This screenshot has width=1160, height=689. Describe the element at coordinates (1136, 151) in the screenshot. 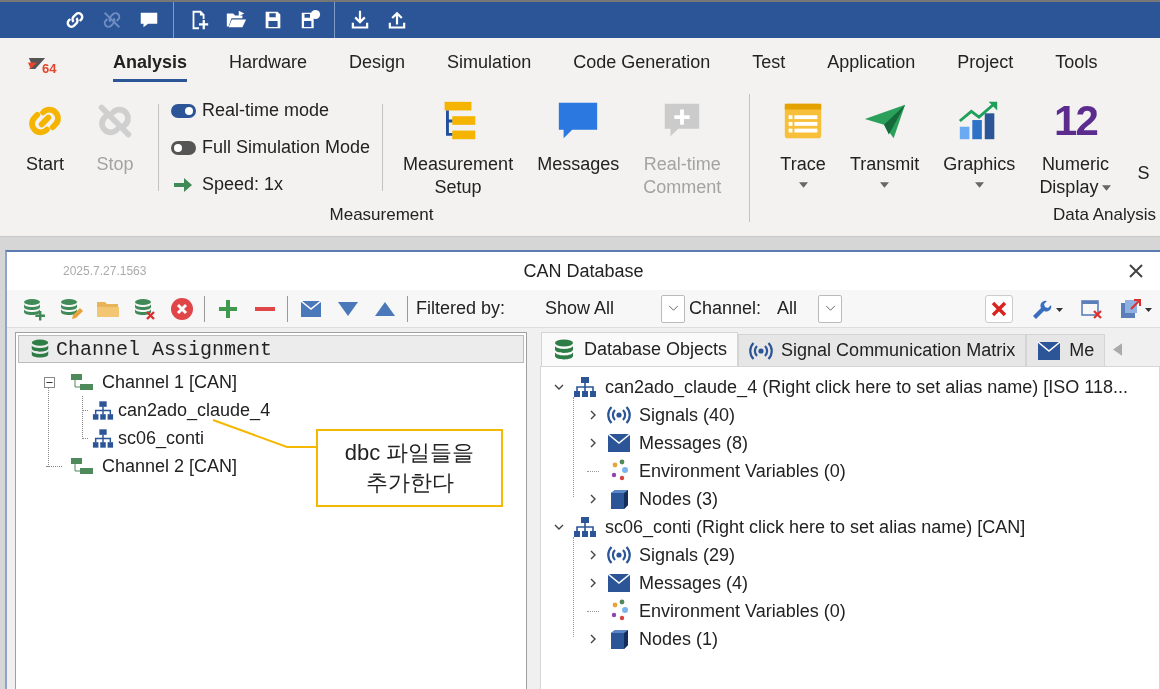

I see `ribbon-button: S` at that location.